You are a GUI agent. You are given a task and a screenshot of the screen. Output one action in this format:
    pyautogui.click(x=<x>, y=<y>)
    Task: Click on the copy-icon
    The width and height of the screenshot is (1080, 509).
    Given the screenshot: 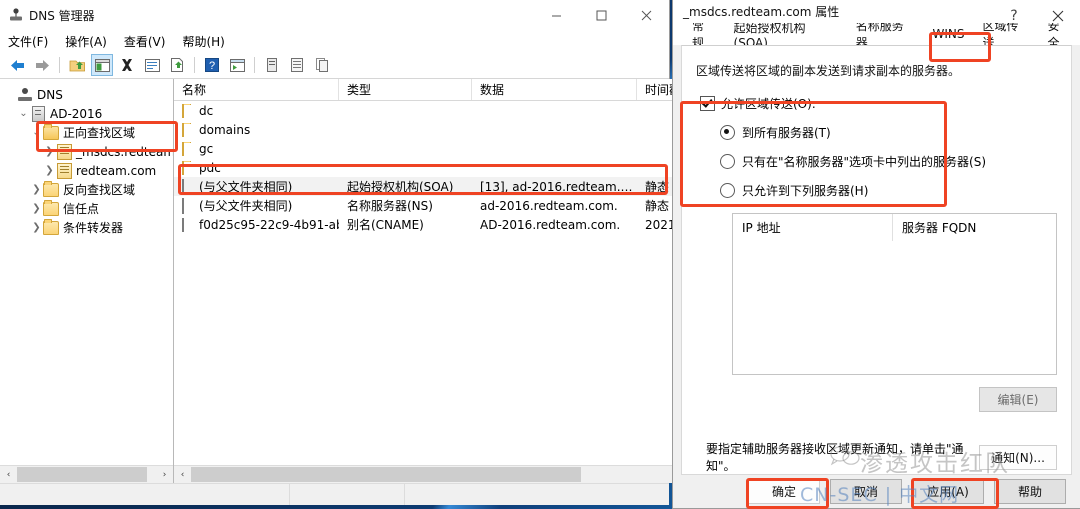 What is the action you would take?
    pyautogui.click(x=322, y=65)
    